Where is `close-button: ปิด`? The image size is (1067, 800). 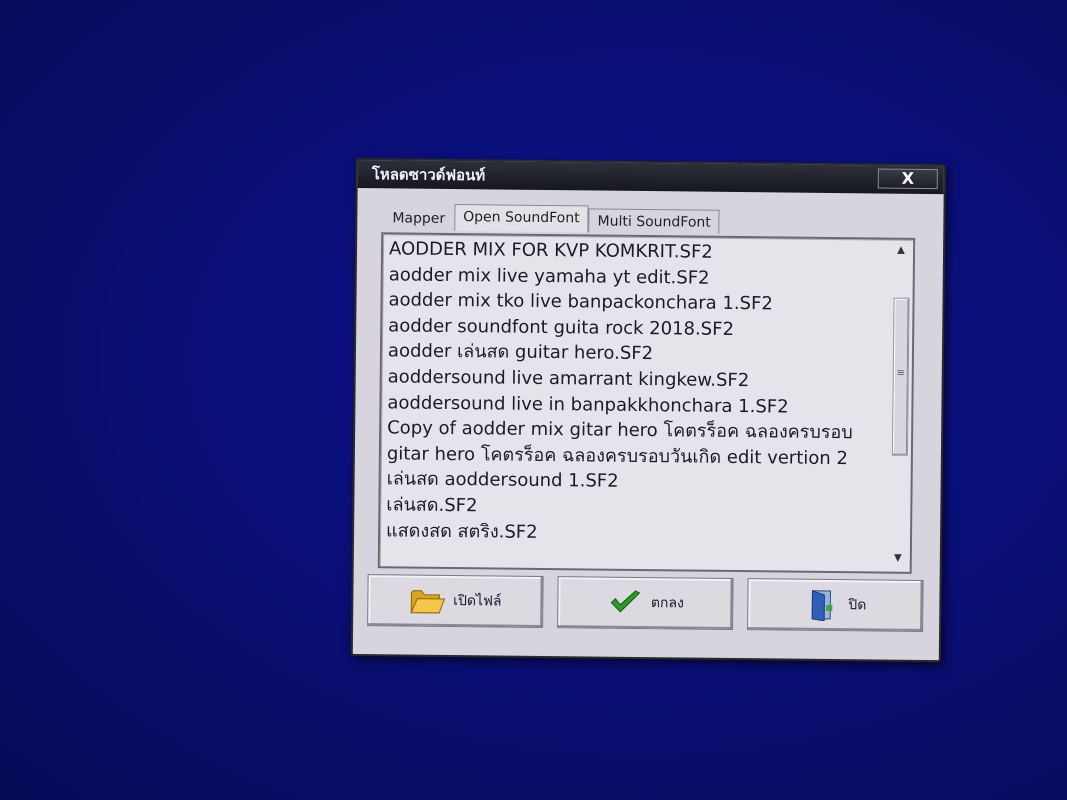 close-button: ปิด is located at coordinates (835, 605).